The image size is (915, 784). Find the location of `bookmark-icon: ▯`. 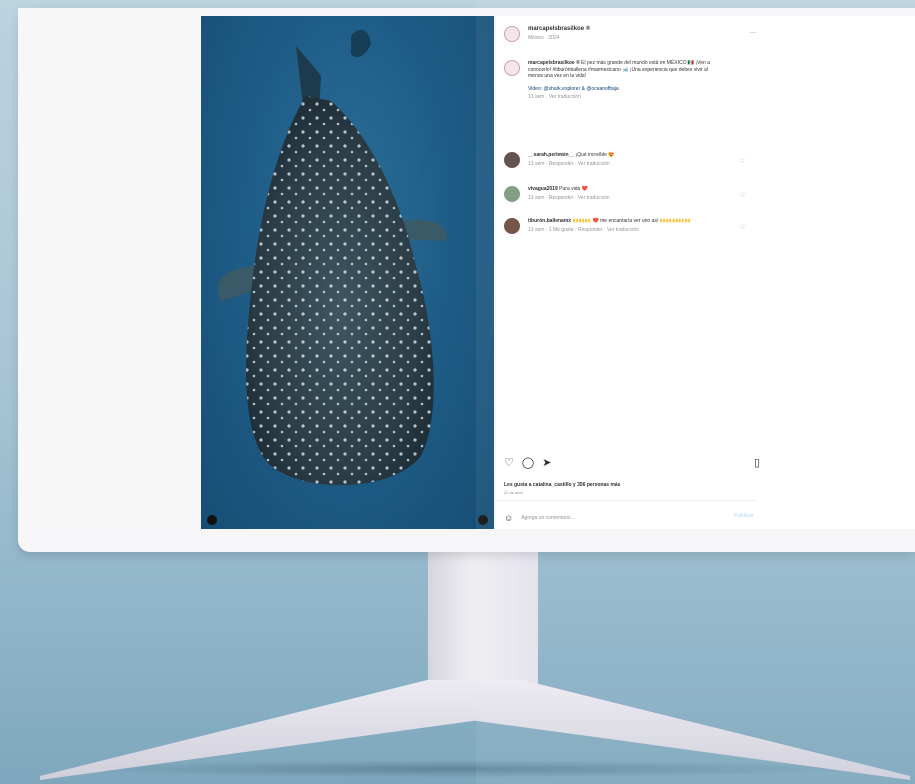

bookmark-icon: ▯ is located at coordinates (757, 462).